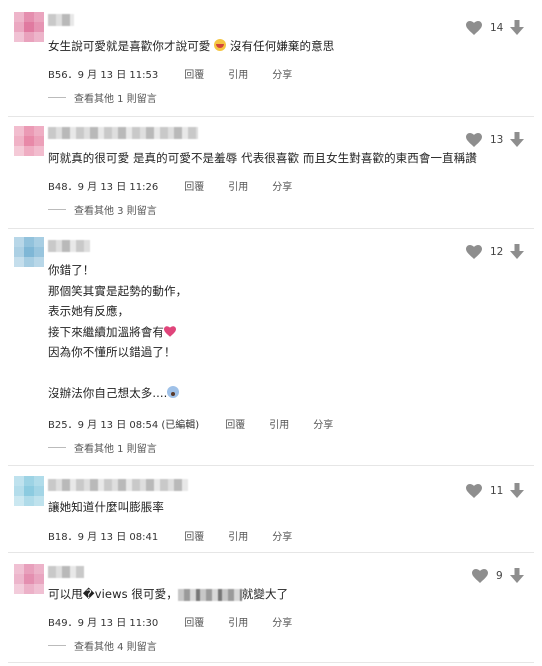 The image size is (542, 666). I want to click on vote-group: 11, so click(495, 490).